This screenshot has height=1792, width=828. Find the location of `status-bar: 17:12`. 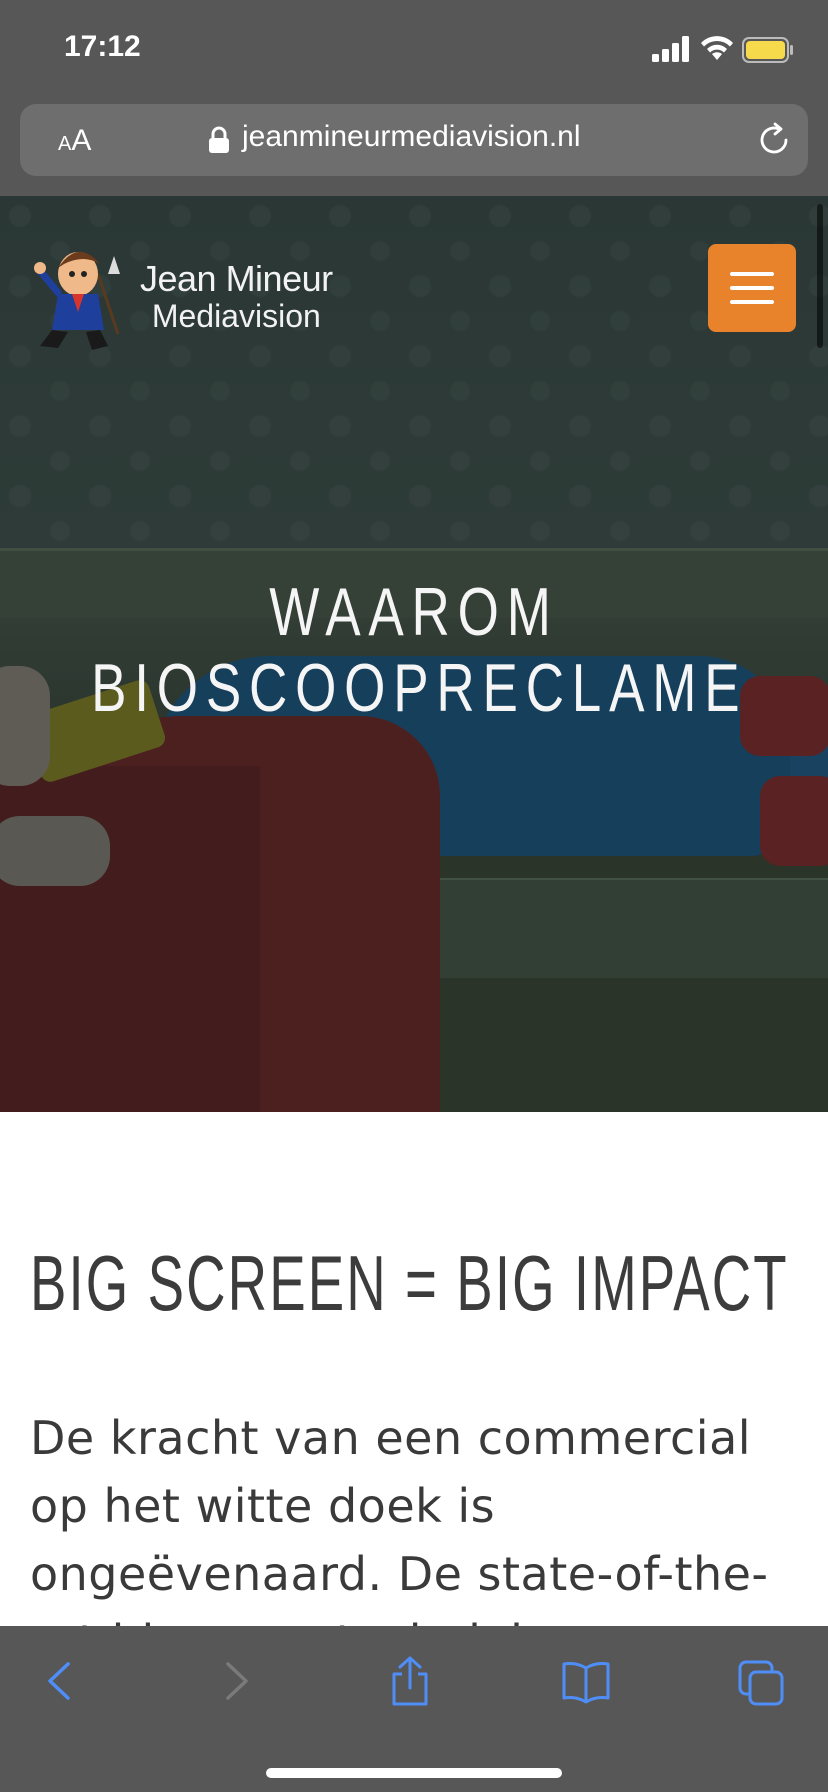

status-bar: 17:12 is located at coordinates (414, 50).